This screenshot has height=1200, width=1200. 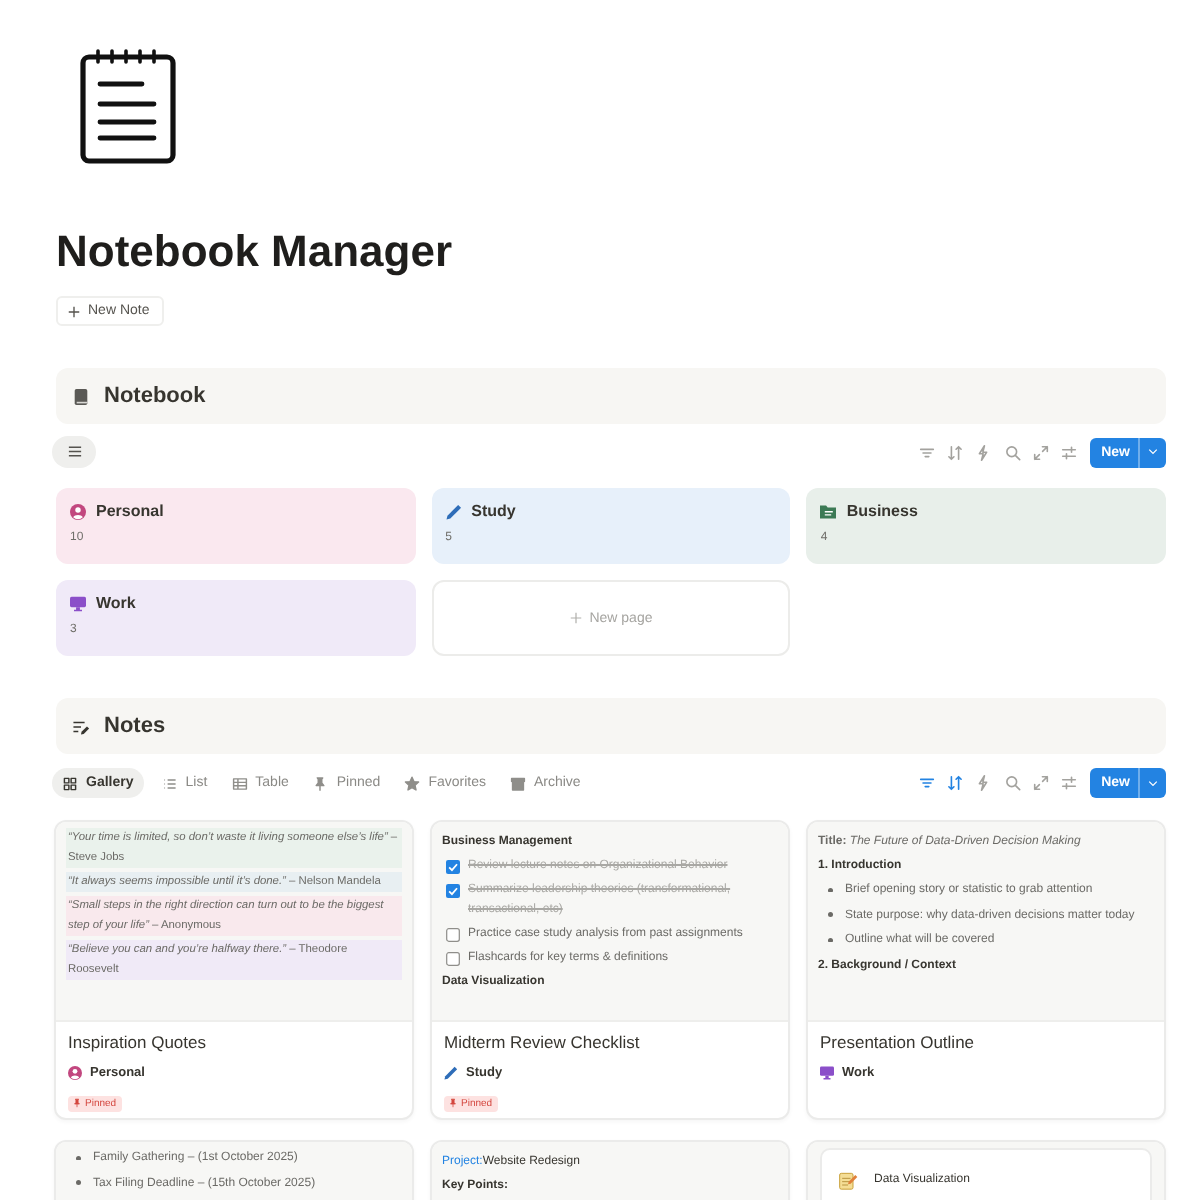 I want to click on note-title: Presentation Outline, so click(x=898, y=1043).